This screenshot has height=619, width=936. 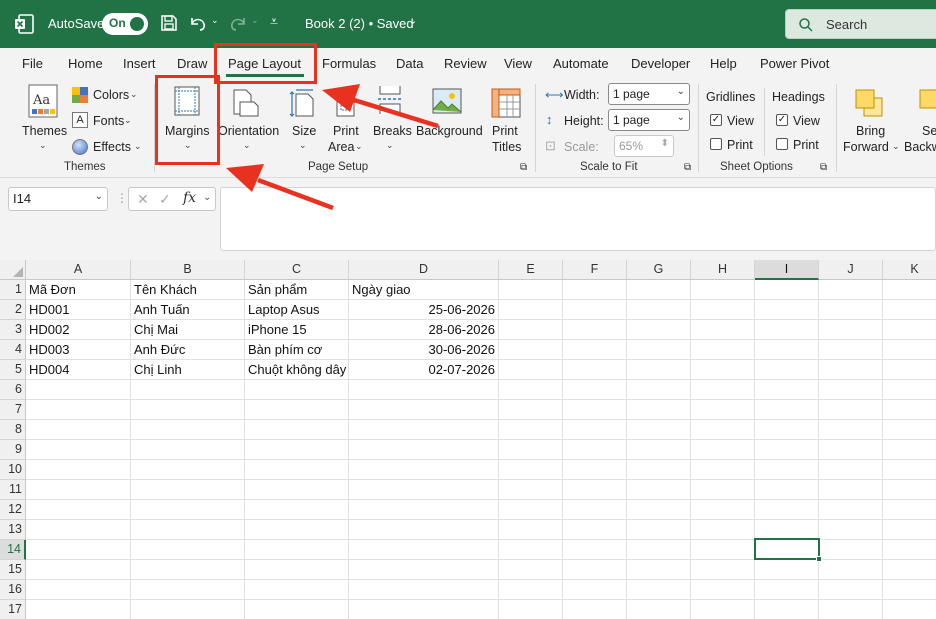 What do you see at coordinates (32, 63) in the screenshot?
I see `tab-file: File` at bounding box center [32, 63].